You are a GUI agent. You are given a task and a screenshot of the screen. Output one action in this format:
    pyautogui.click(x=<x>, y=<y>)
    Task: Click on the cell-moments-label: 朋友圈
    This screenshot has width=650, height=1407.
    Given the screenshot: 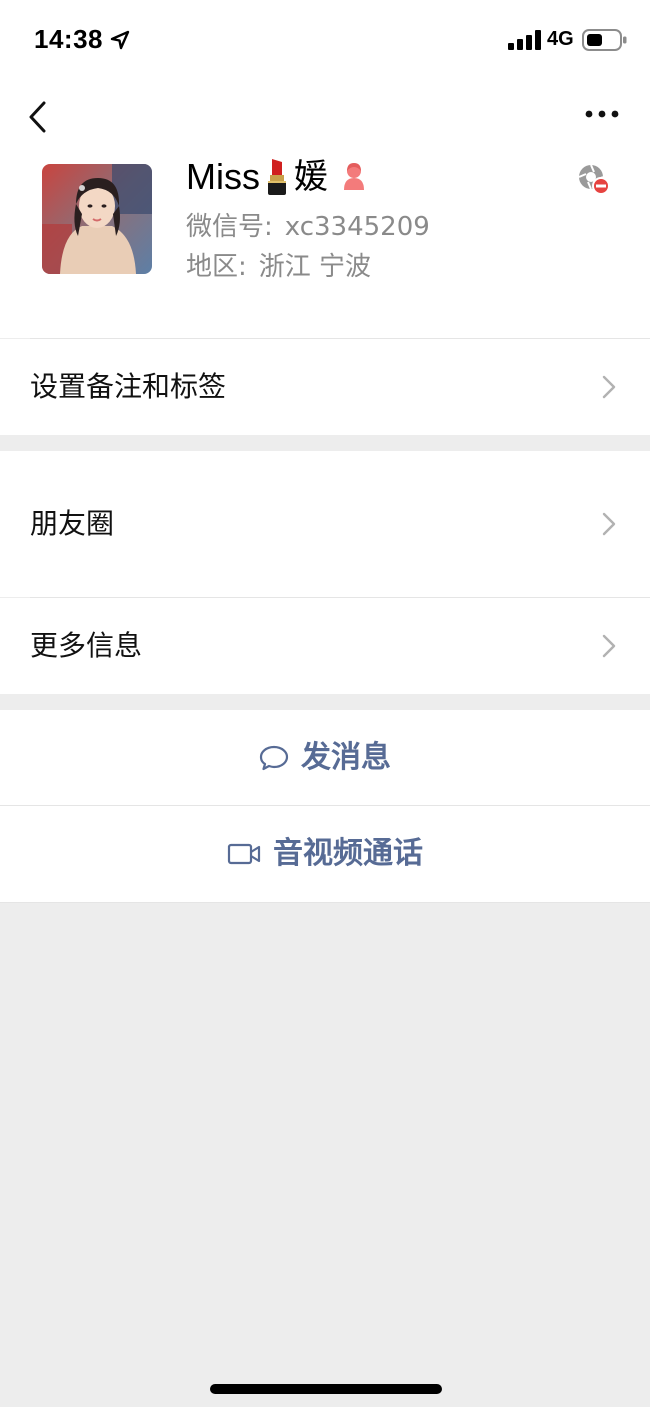 What is the action you would take?
    pyautogui.click(x=72, y=523)
    